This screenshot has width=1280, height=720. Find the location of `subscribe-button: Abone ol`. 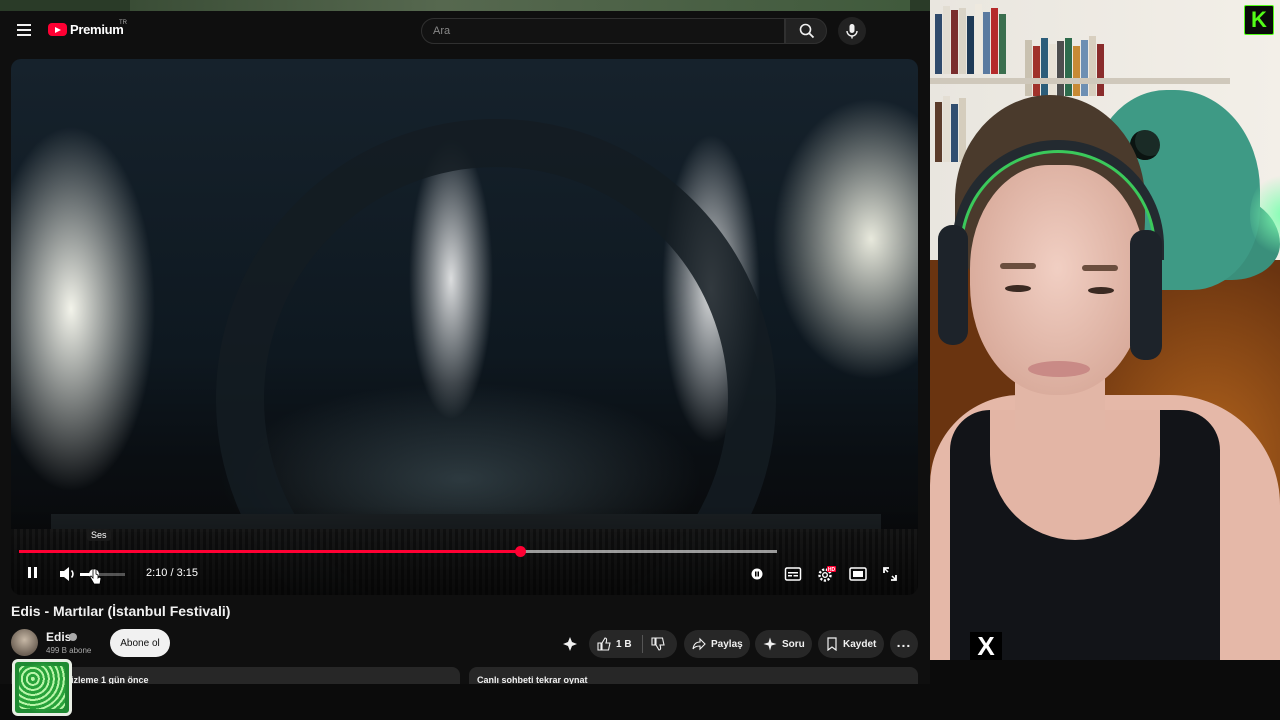

subscribe-button: Abone ol is located at coordinates (140, 643).